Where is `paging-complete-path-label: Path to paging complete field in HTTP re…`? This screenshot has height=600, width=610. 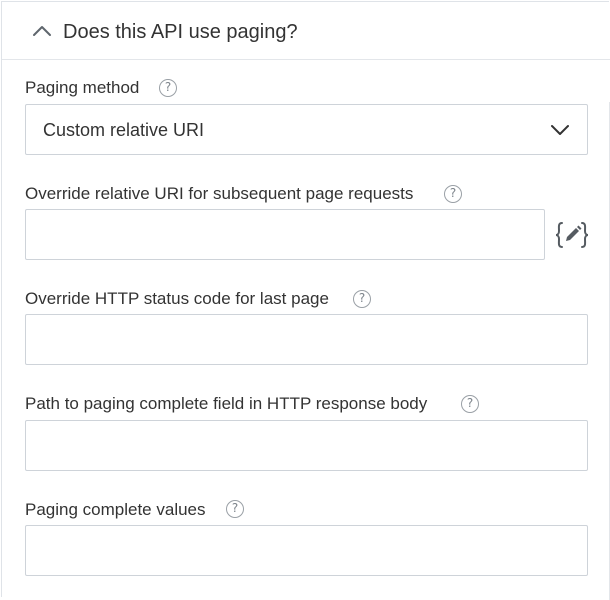 paging-complete-path-label: Path to paging complete field in HTTP re… is located at coordinates (226, 403).